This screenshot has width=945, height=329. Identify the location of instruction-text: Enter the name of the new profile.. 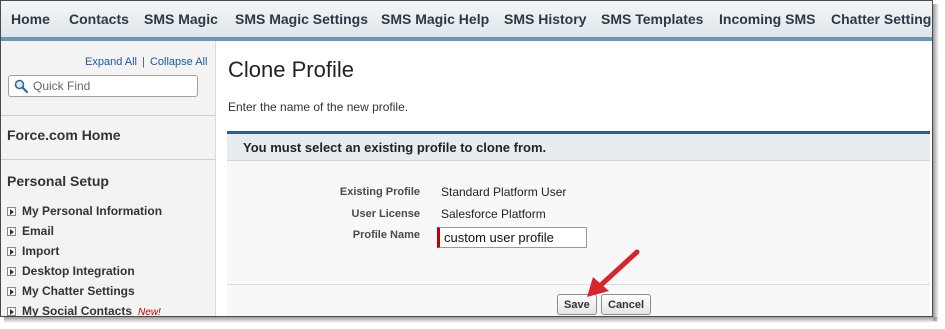
(318, 107).